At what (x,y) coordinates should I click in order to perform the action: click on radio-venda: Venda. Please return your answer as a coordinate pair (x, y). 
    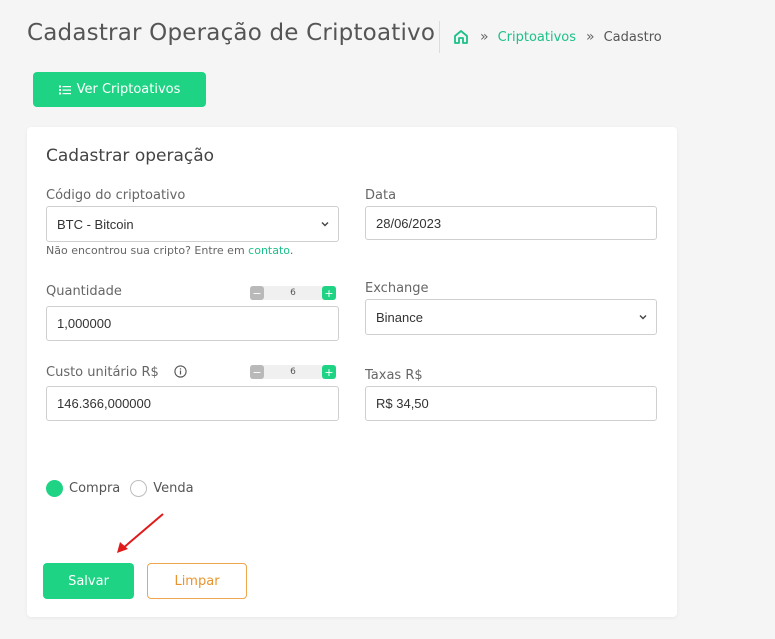
    Looking at the image, I should click on (162, 488).